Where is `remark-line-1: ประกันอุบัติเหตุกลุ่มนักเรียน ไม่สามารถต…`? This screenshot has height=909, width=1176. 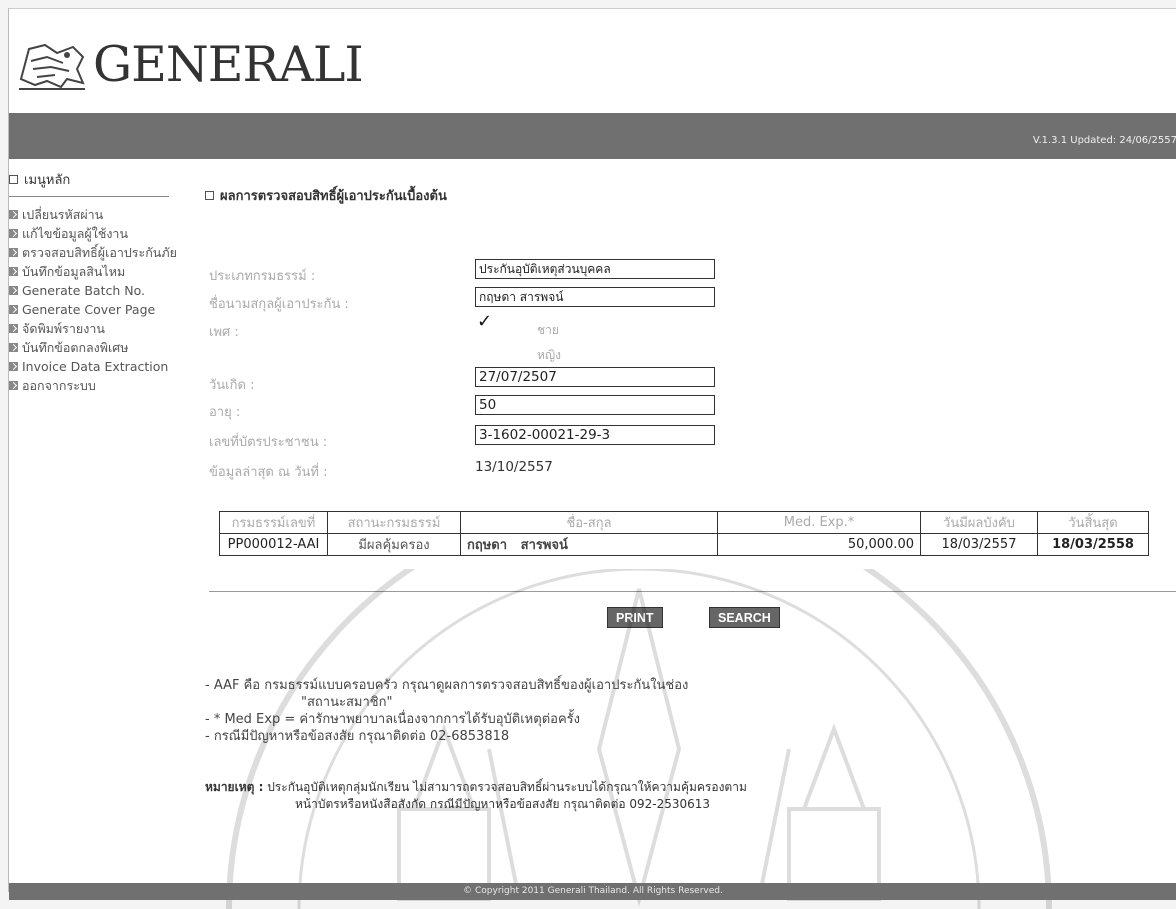 remark-line-1: ประกันอุบัติเหตุกลุ่มนักเรียน ไม่สามารถต… is located at coordinates (505, 787).